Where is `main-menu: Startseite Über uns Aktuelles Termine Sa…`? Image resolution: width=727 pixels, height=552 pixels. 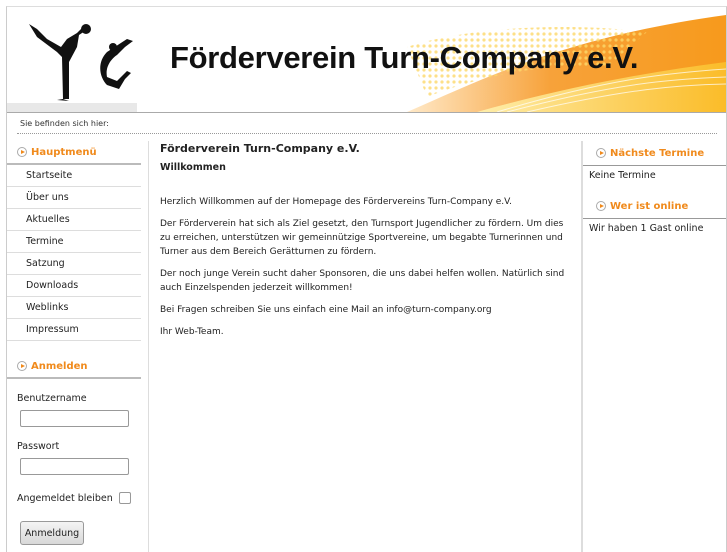 main-menu: Startseite Über uns Aktuelles Termine Sa… is located at coordinates (74, 253).